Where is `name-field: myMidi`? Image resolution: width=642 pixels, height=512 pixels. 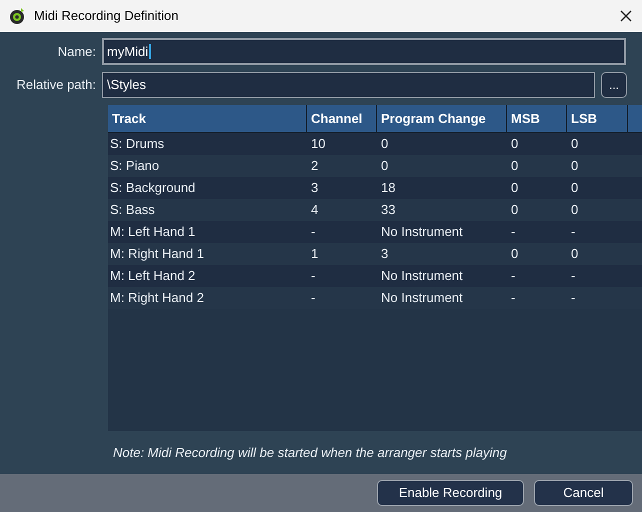
name-field: myMidi is located at coordinates (364, 51).